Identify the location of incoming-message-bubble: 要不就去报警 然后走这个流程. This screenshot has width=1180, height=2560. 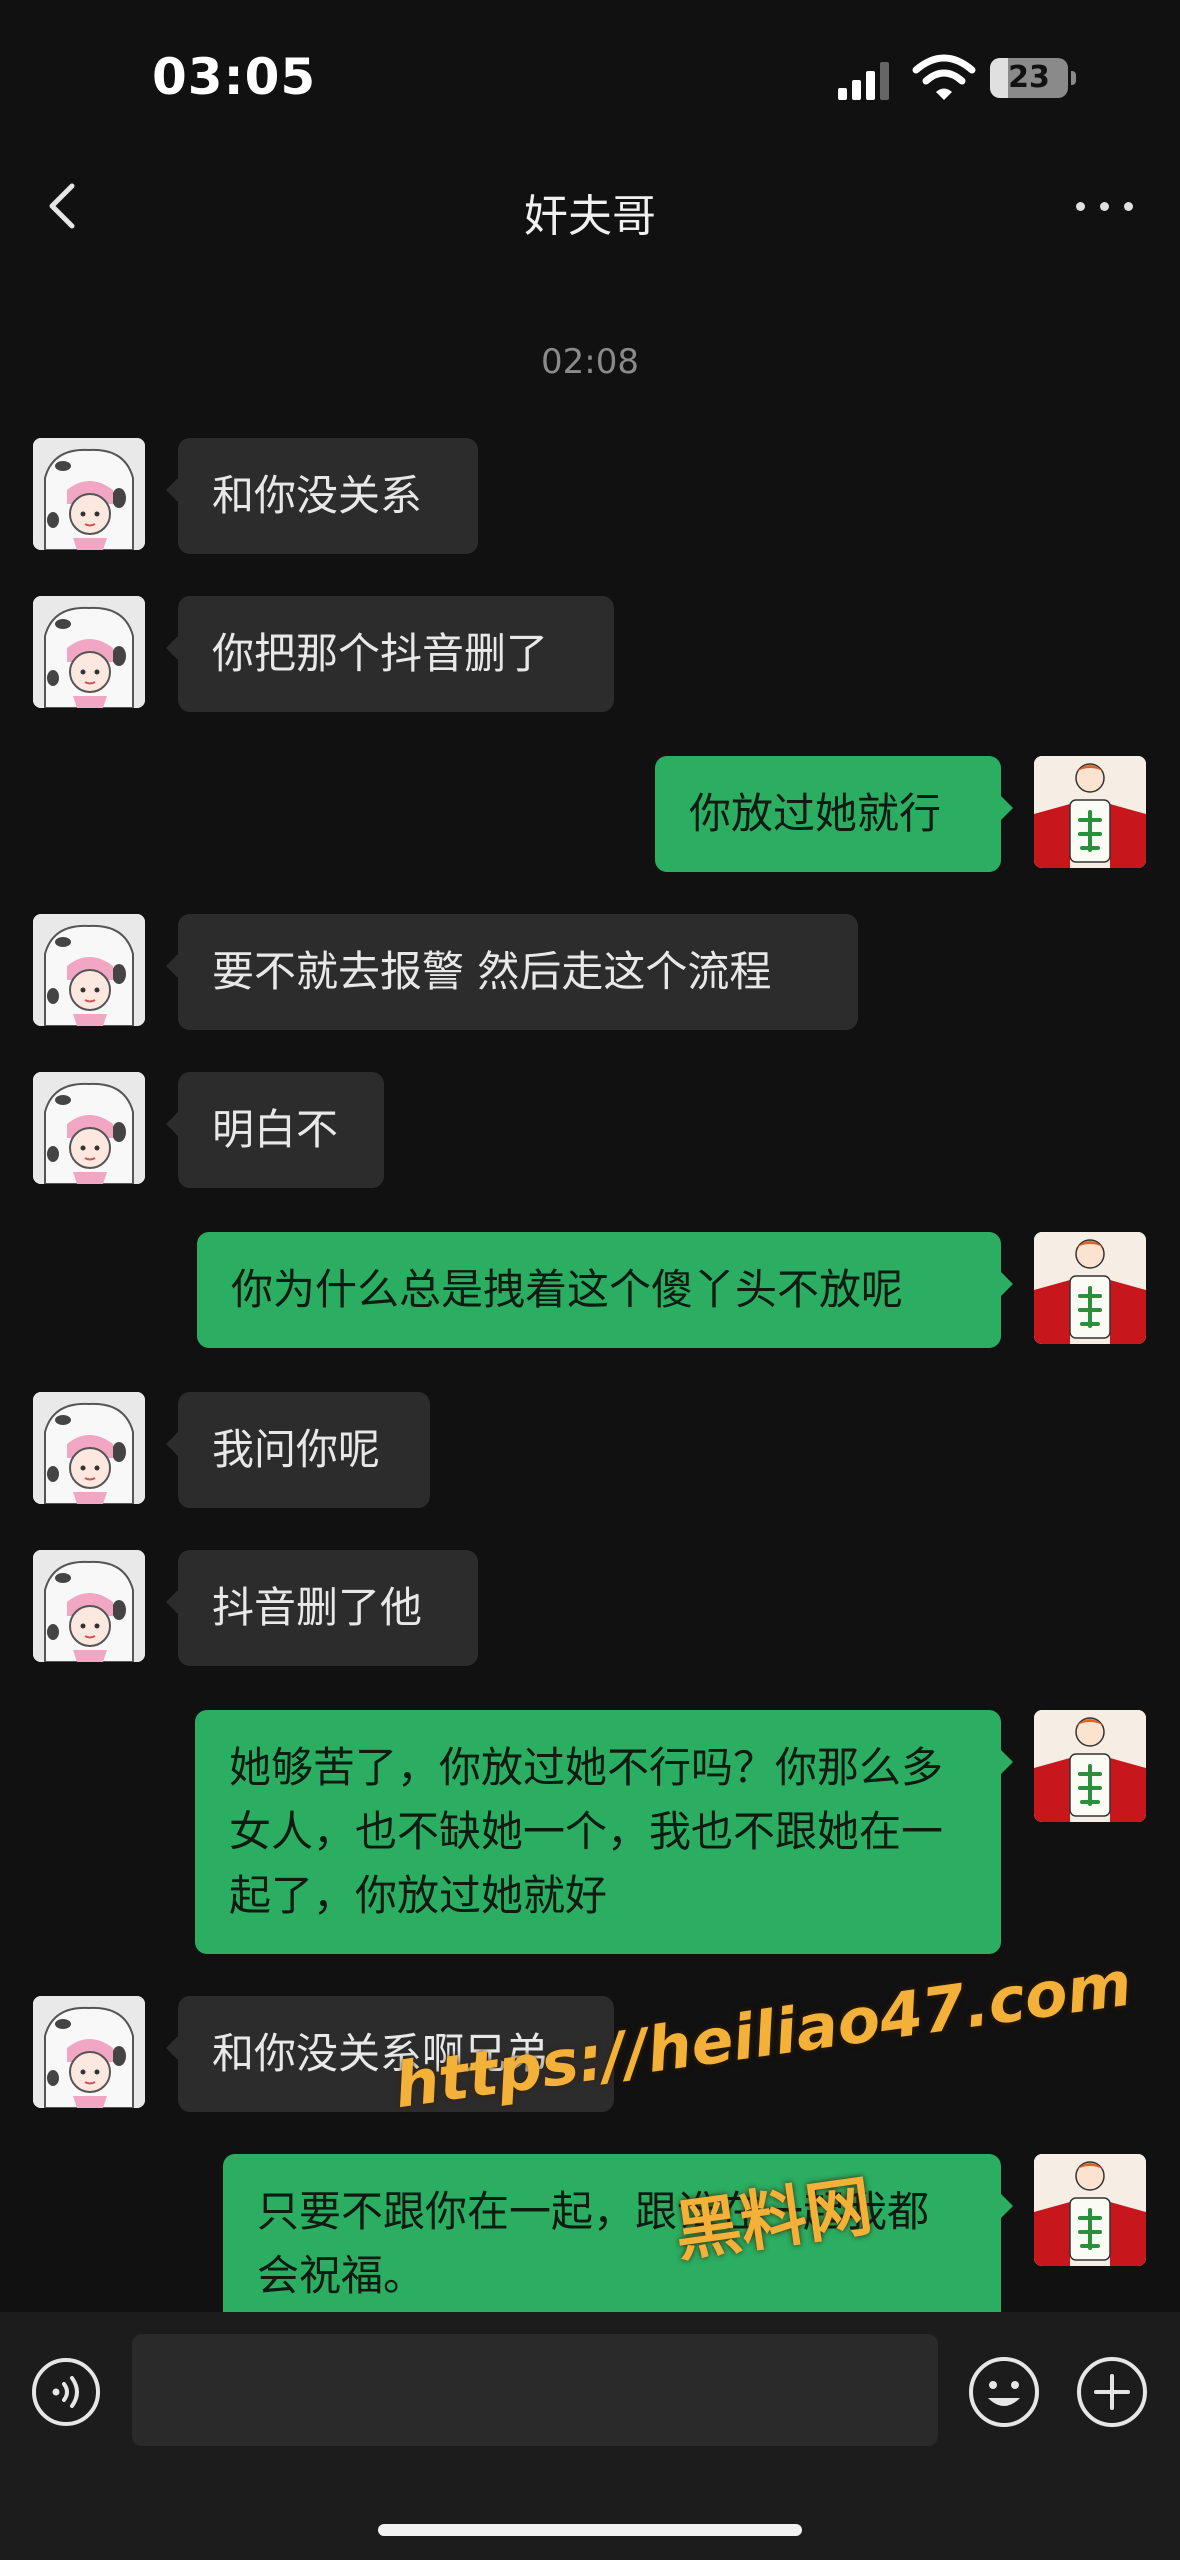
(512, 972).